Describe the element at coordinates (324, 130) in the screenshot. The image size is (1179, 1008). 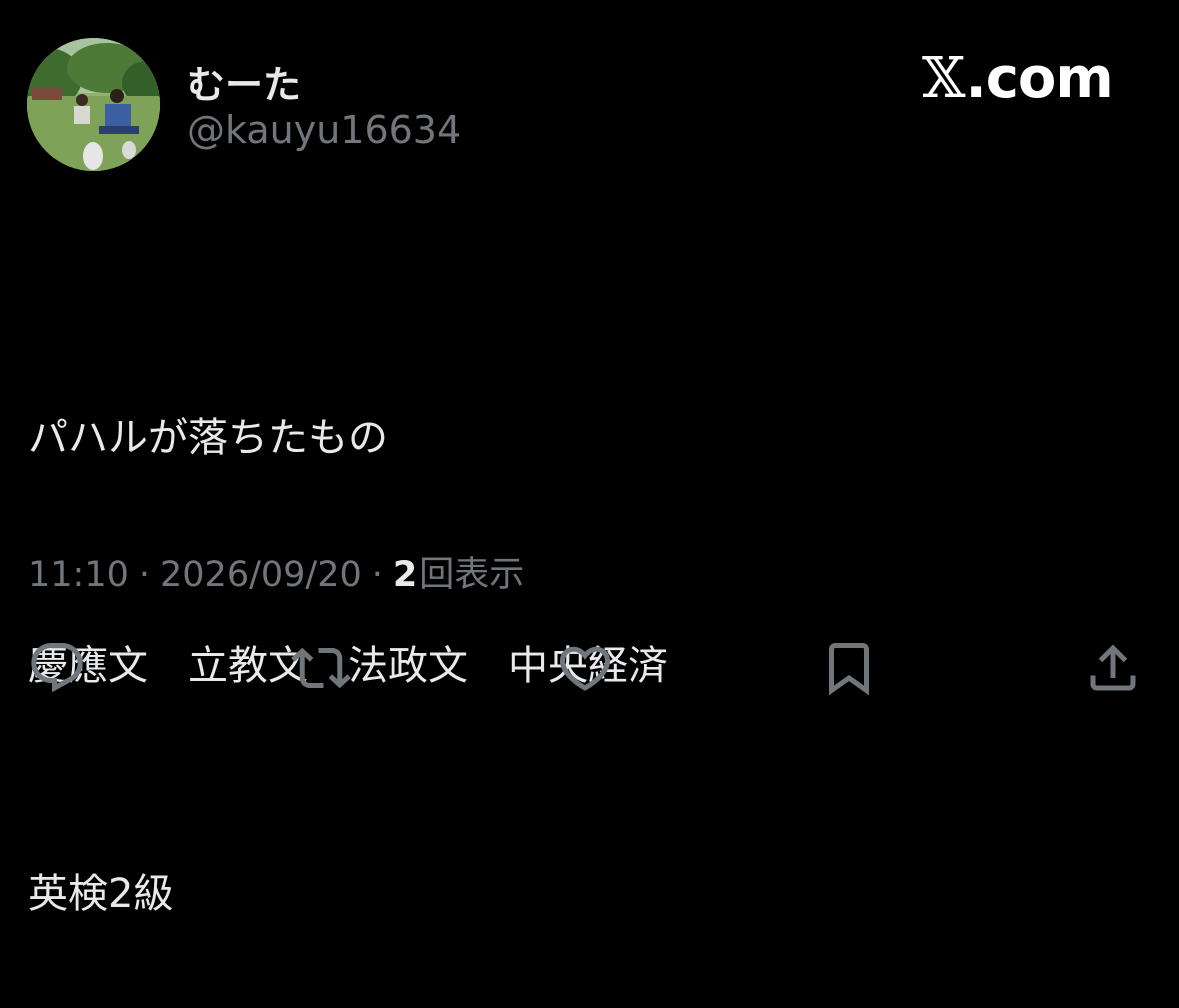
I see `user-handle: @kauyu16634` at that location.